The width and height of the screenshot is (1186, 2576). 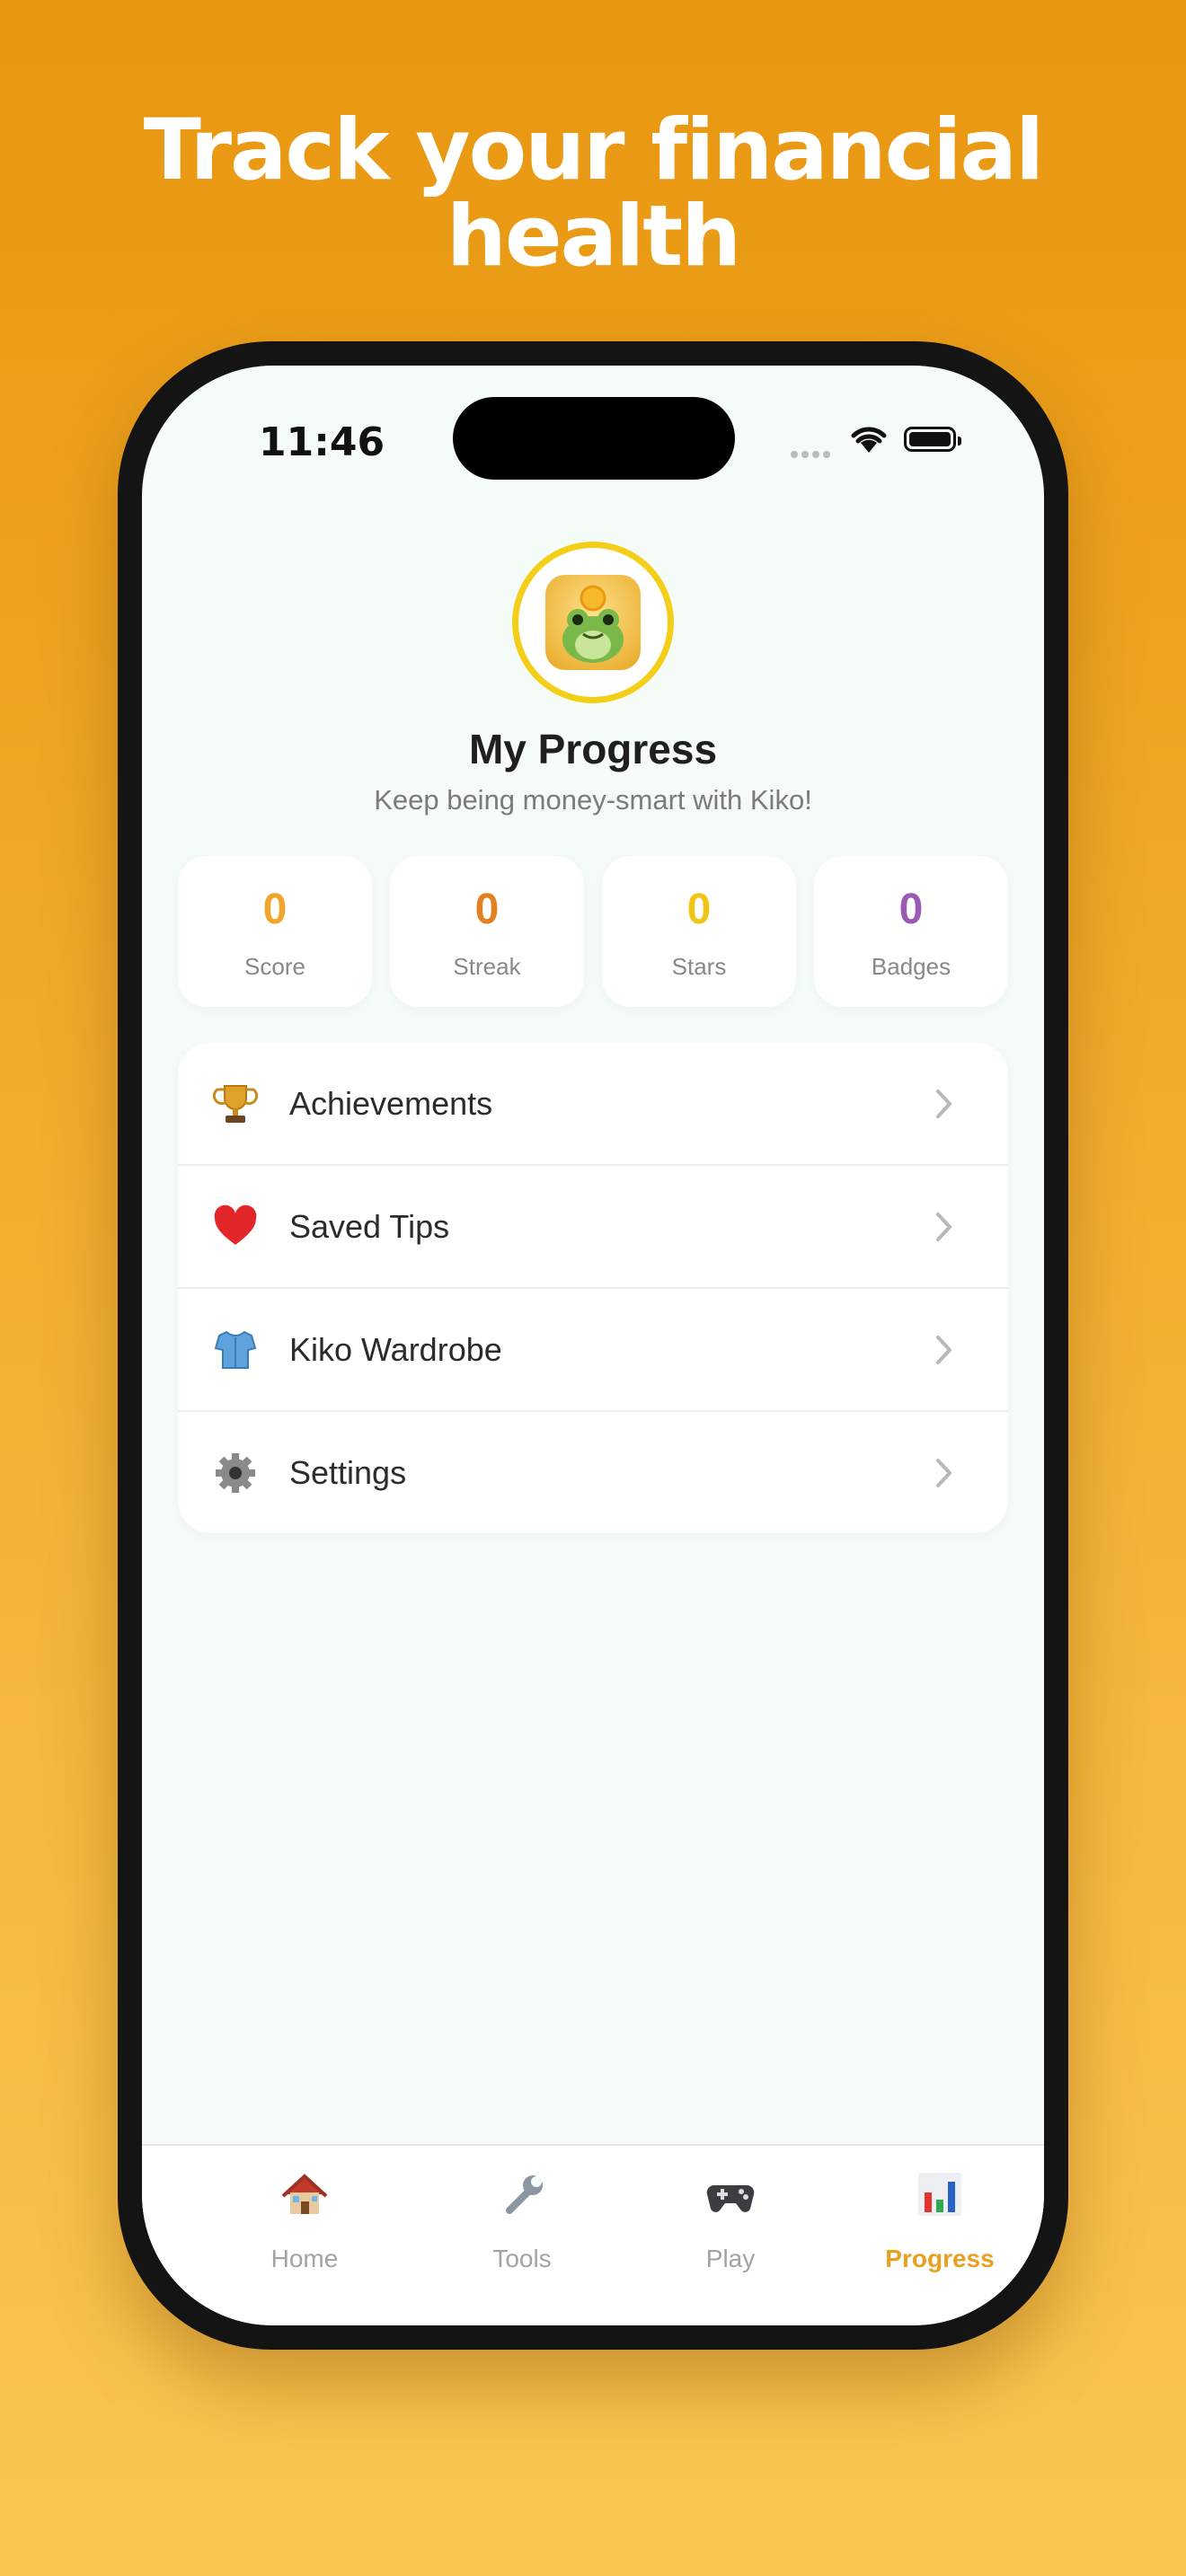 I want to click on kiko-frog-avatar, so click(x=593, y=622).